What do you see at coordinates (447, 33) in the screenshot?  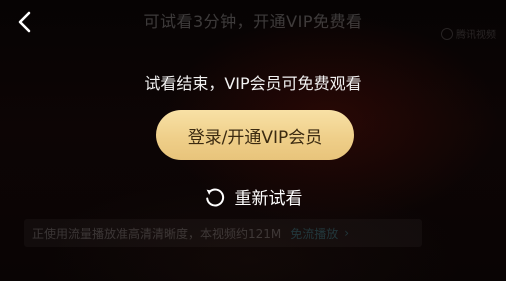 I see `tencent-video-logo-icon` at bounding box center [447, 33].